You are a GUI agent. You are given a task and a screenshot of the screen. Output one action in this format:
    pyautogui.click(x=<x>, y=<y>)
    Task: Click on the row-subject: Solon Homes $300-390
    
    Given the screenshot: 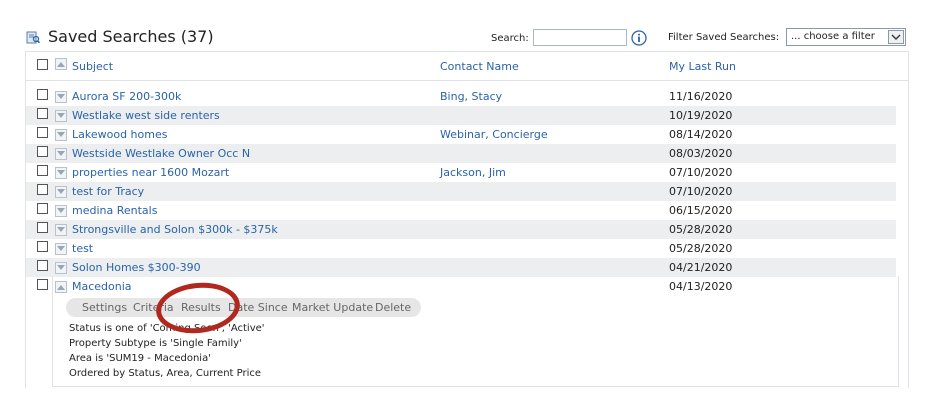 What is the action you would take?
    pyautogui.click(x=136, y=267)
    